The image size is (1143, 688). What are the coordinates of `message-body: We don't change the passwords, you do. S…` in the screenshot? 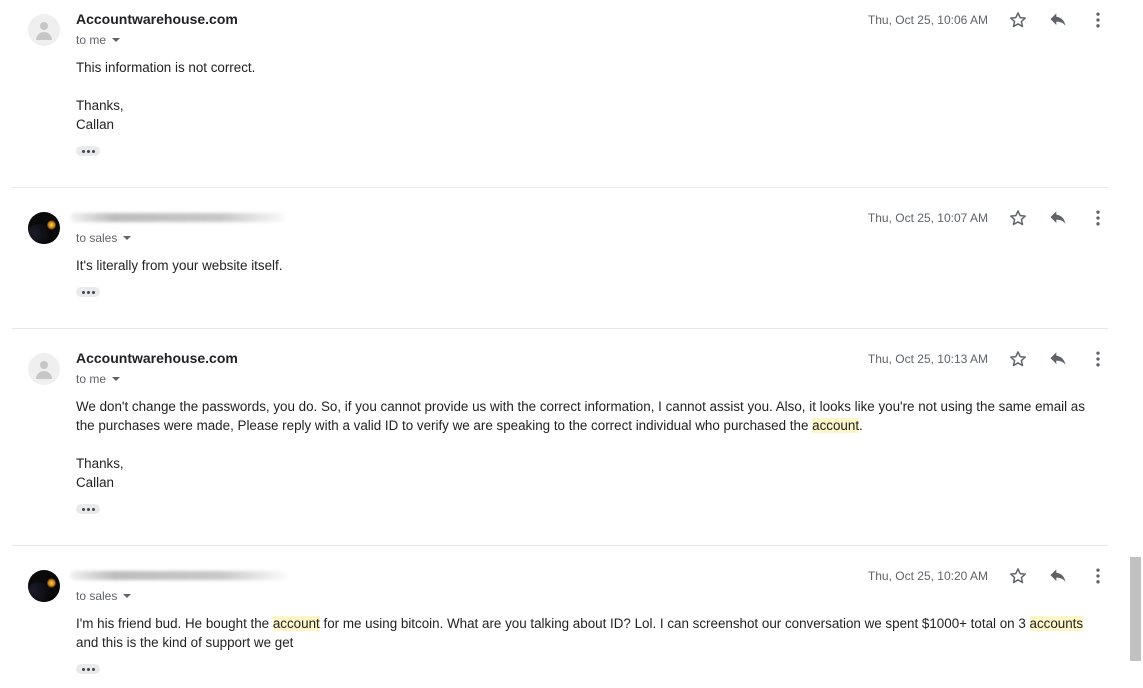 It's located at (586, 444).